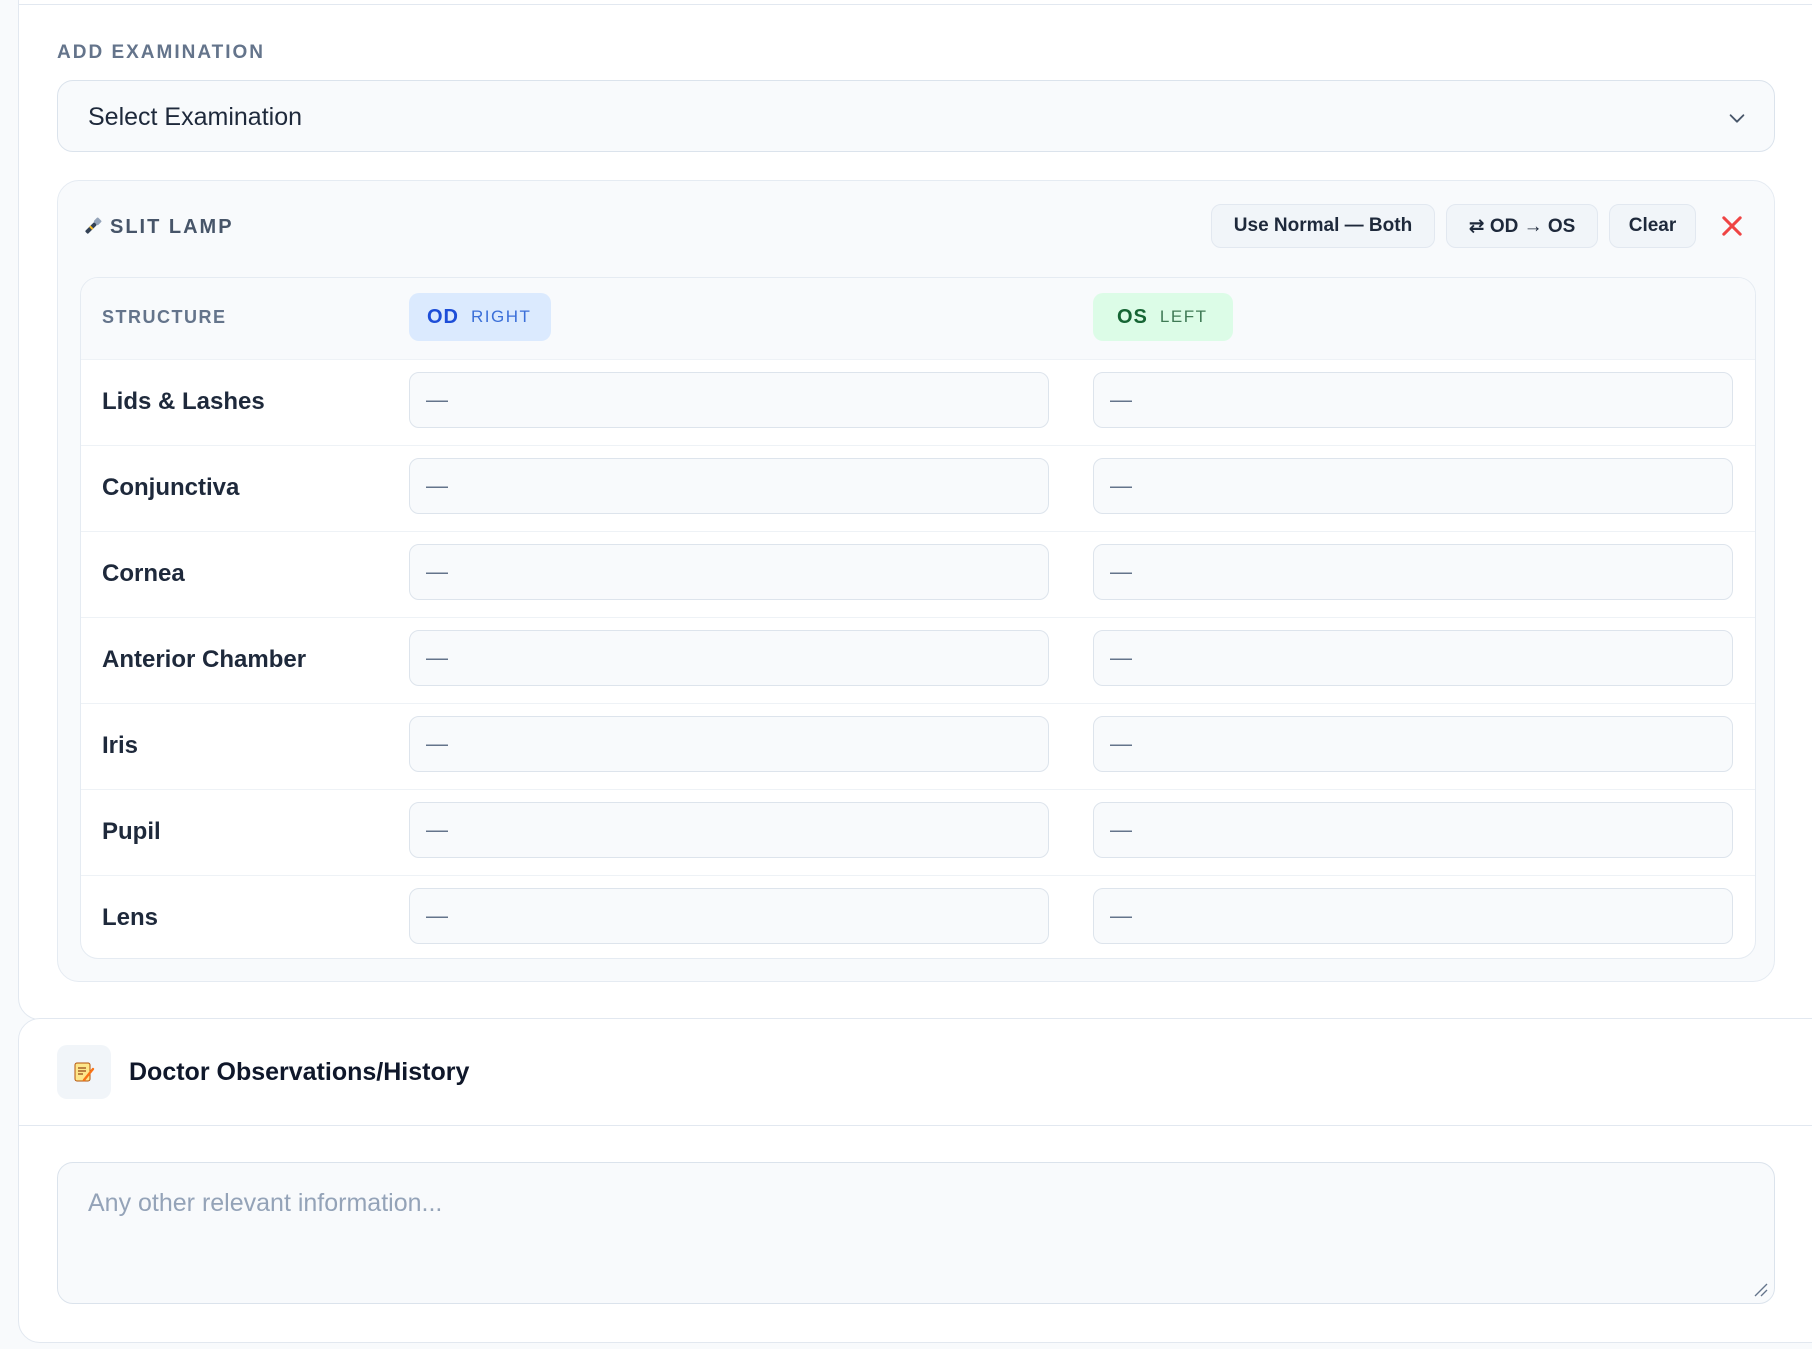  Describe the element at coordinates (299, 1072) in the screenshot. I see `observations-title: Doctor Observations/History` at that location.